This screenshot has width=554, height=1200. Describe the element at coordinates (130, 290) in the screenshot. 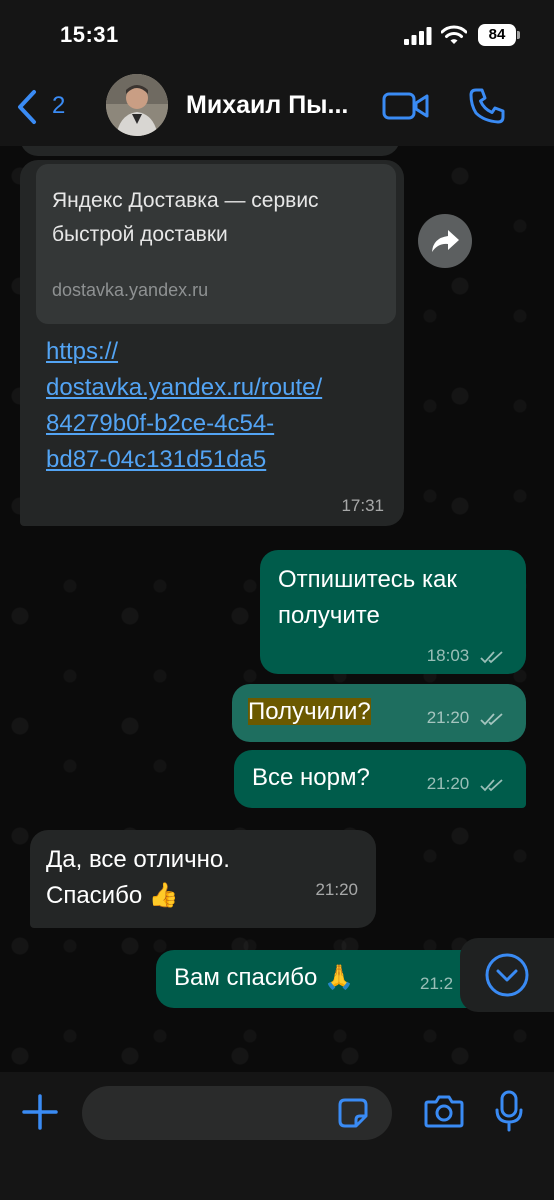

I see `link-preview-domain: dostavka.yandex.ru` at that location.